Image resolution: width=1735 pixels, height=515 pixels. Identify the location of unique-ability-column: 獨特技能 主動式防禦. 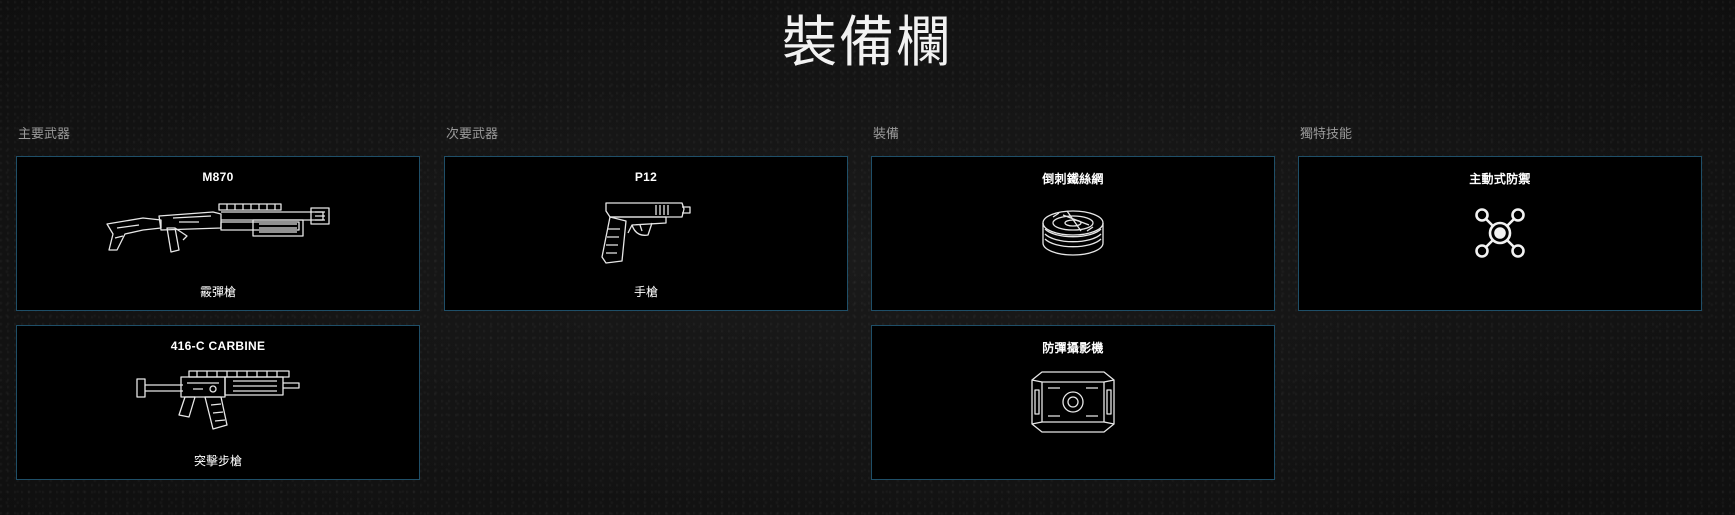
(1500, 225).